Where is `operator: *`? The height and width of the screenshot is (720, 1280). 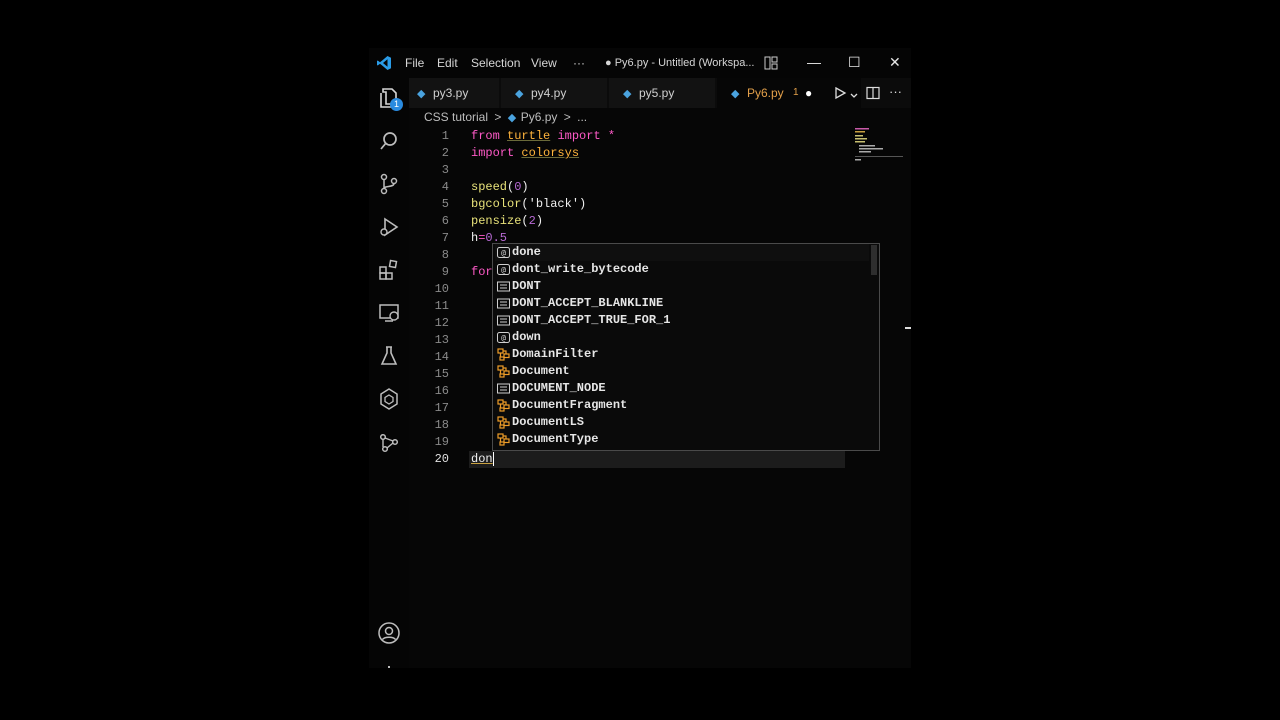
operator: * is located at coordinates (611, 136).